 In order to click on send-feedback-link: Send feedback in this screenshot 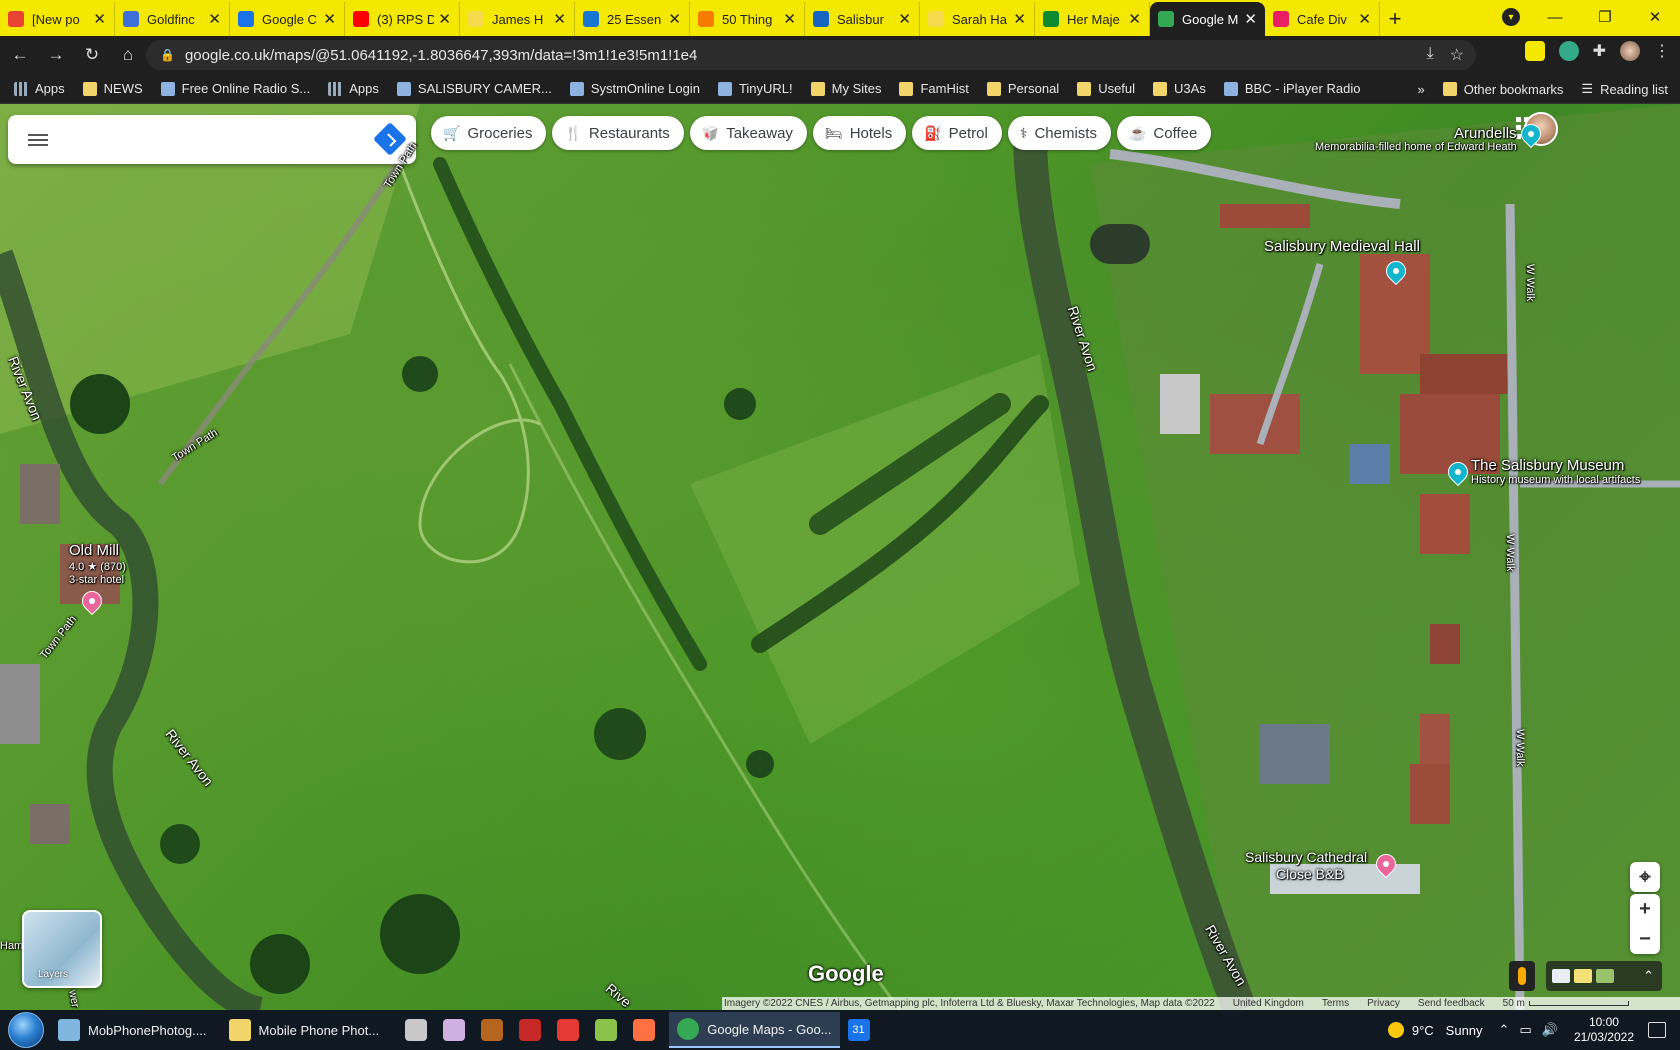, I will do `click(1451, 1003)`.